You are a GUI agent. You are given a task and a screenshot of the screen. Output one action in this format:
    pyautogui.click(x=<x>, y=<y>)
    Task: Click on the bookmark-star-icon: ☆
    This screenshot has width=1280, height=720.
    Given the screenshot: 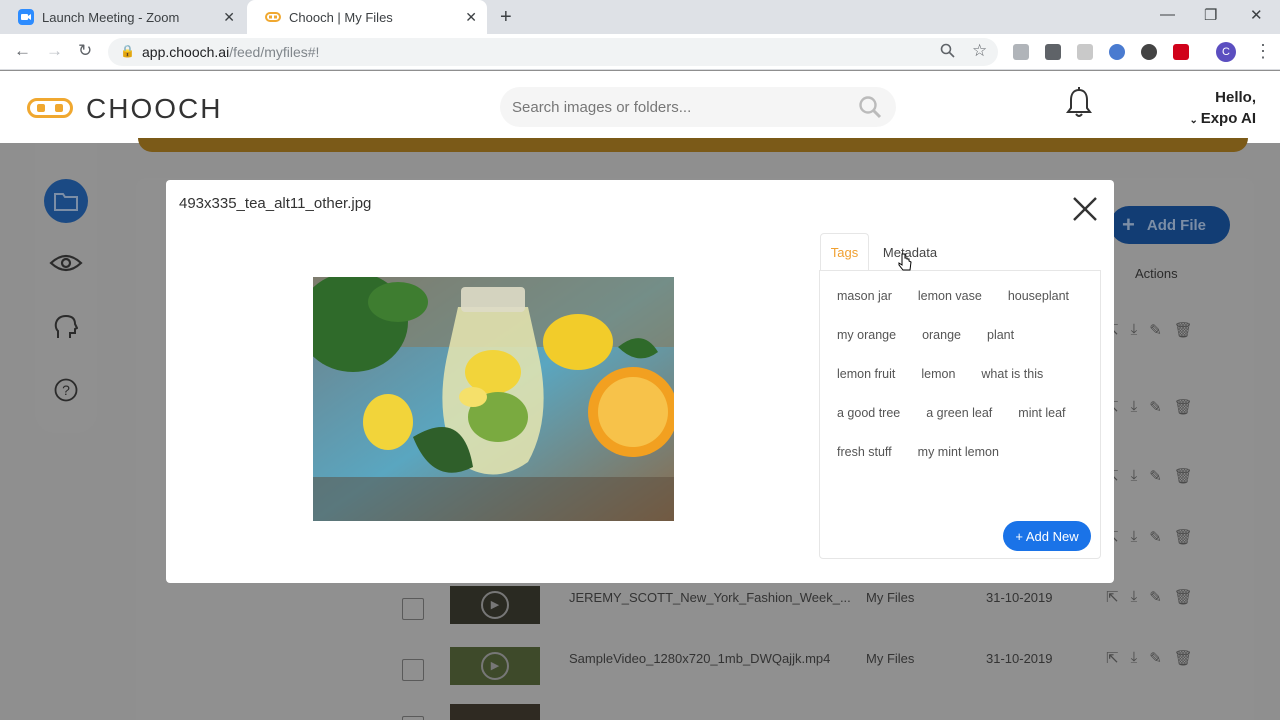 What is the action you would take?
    pyautogui.click(x=979, y=51)
    